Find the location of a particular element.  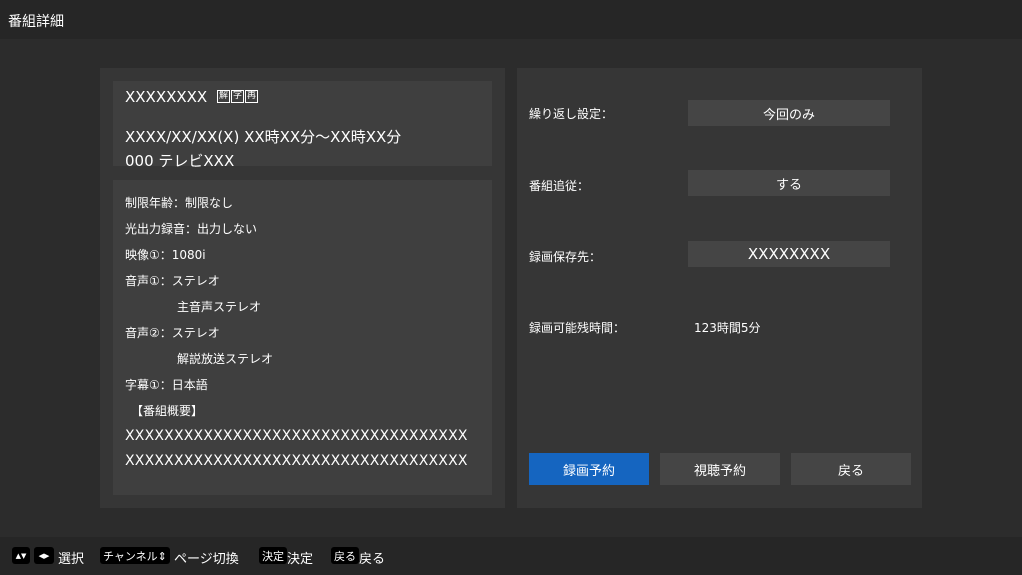

channel-key-icon: チャンネル⇕ is located at coordinates (135, 555).